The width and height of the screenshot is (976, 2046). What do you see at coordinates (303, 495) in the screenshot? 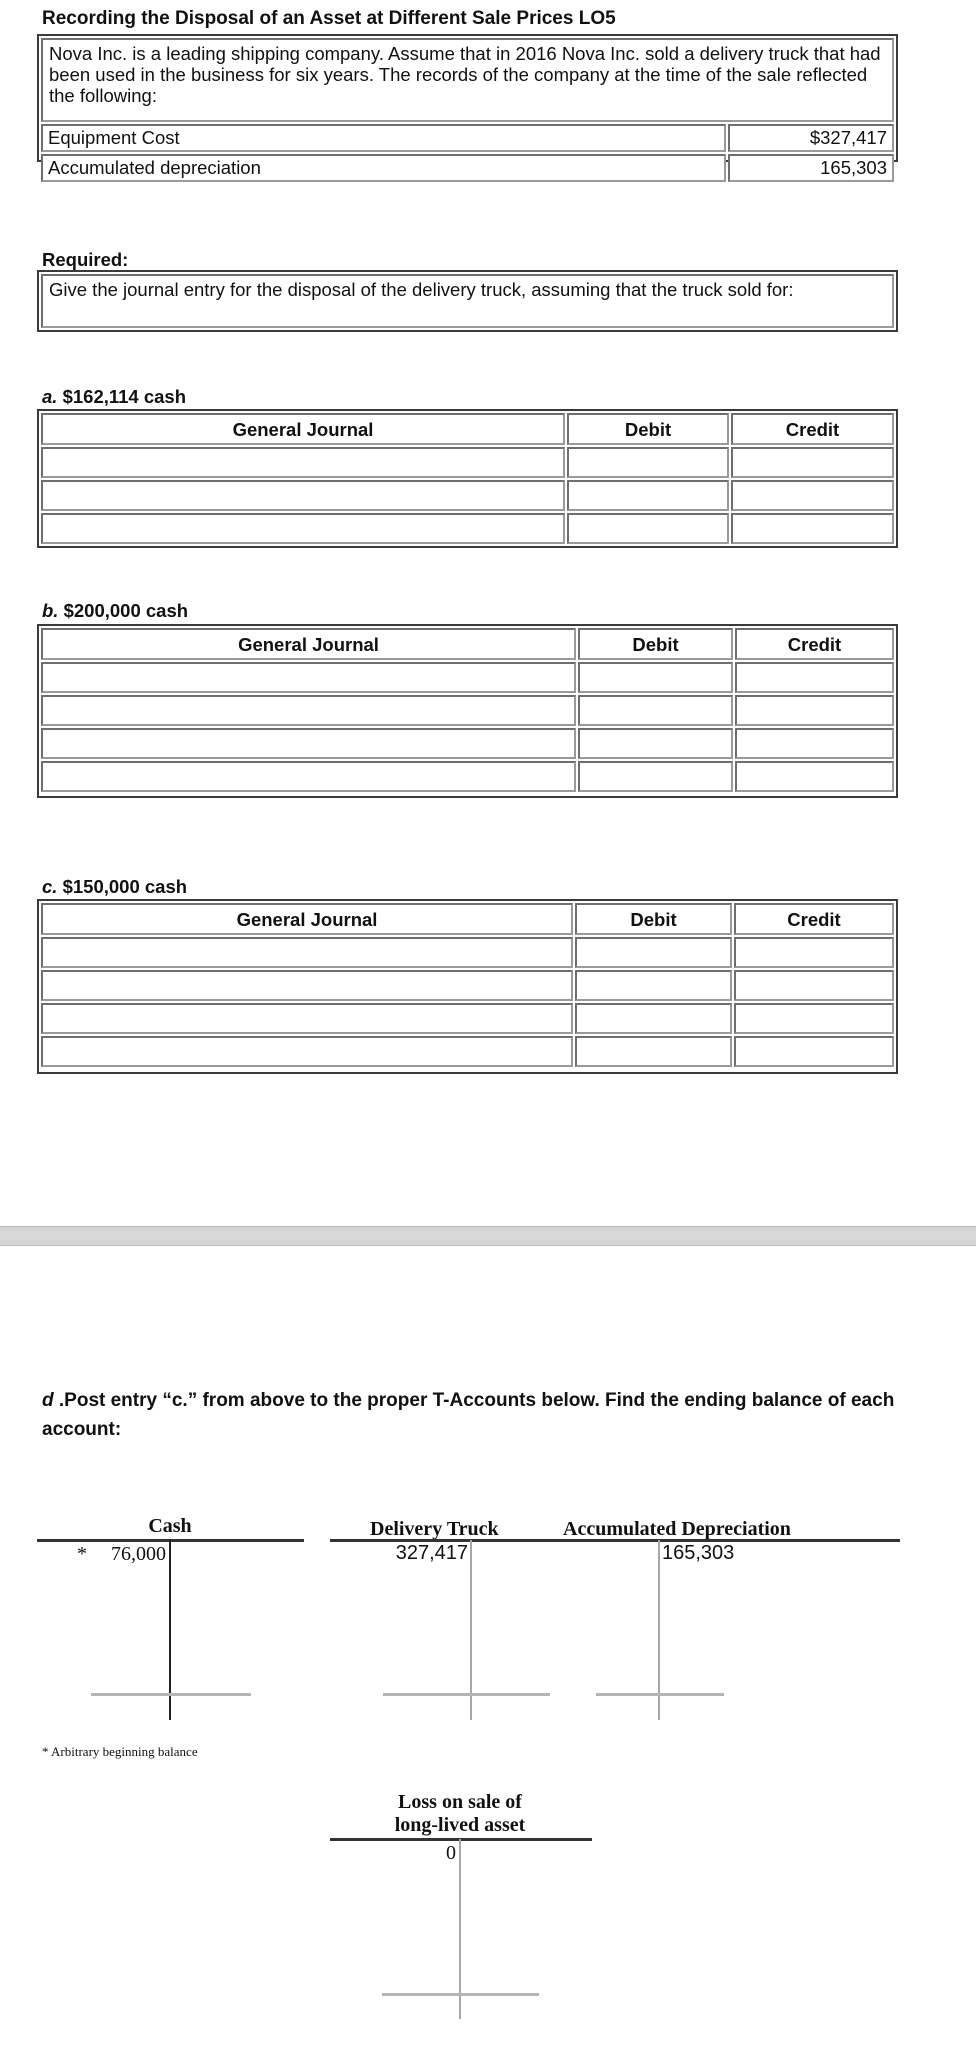
I see `journal-a-row-2-account` at bounding box center [303, 495].